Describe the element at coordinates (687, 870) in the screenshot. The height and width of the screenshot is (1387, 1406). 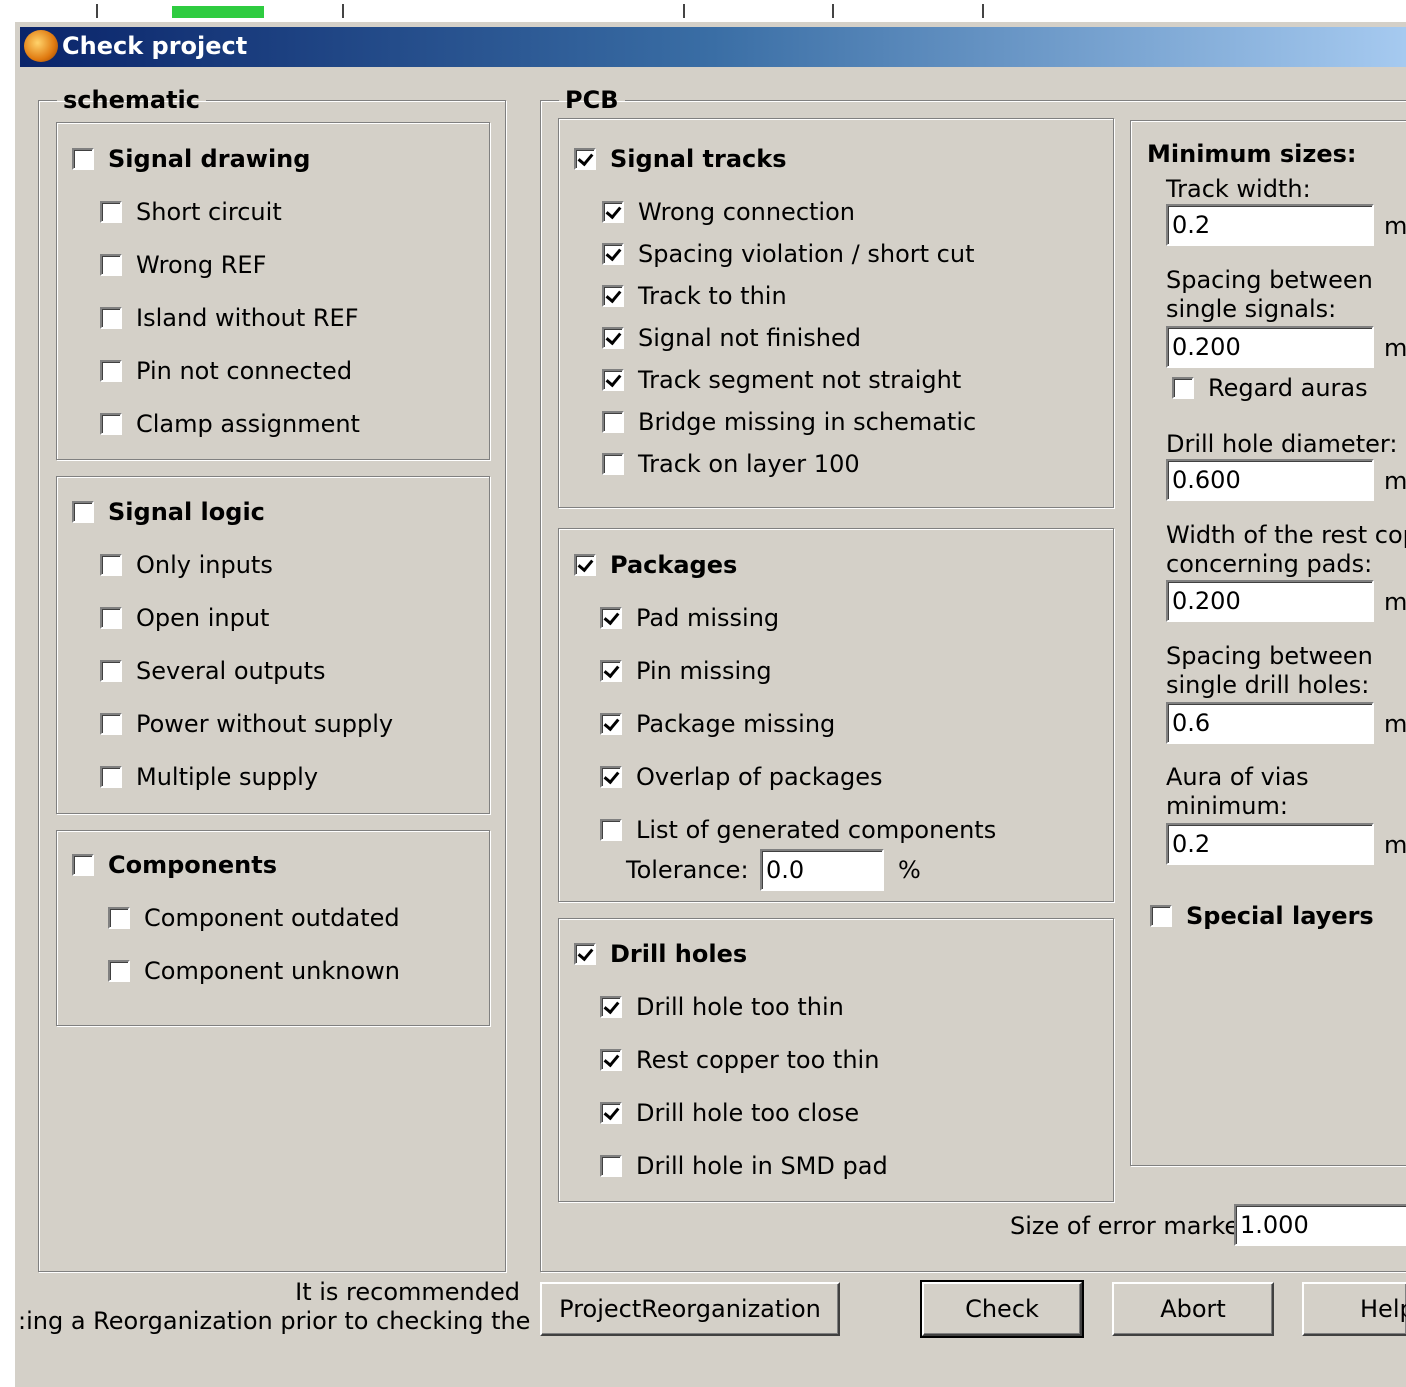
I see `tolerance-label: Tolerance:` at that location.